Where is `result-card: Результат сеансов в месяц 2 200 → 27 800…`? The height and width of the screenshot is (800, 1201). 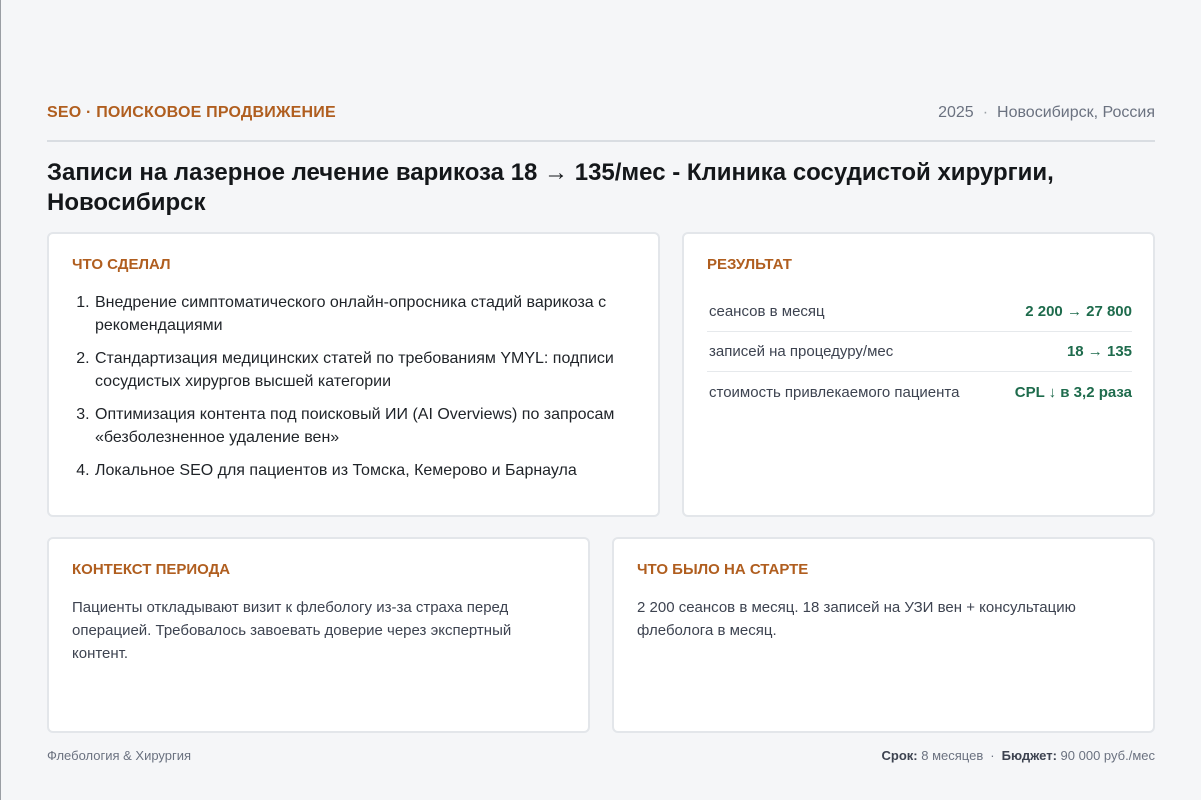
result-card: Результат сеансов в месяц 2 200 → 27 800… is located at coordinates (918, 374).